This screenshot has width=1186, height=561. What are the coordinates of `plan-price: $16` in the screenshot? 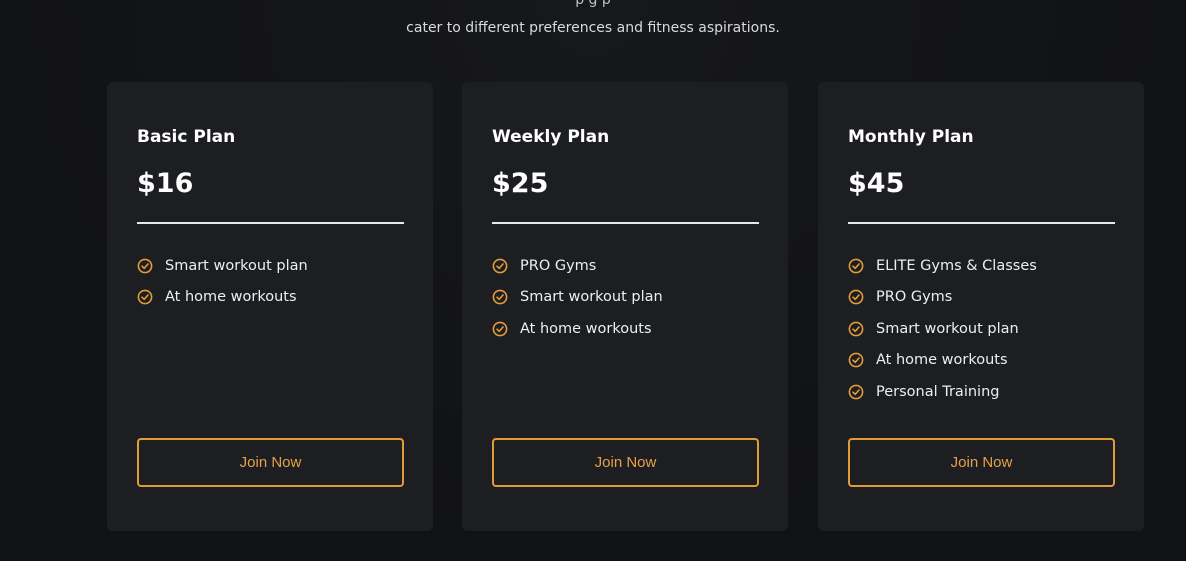 It's located at (165, 183).